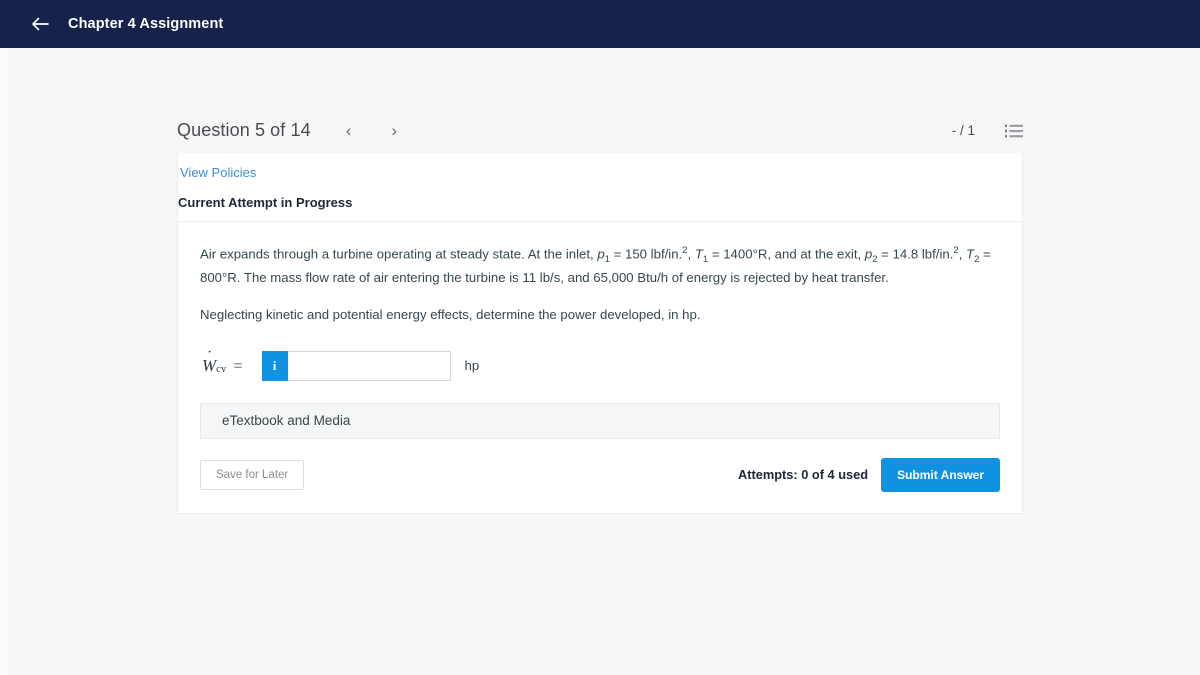 The image size is (1200, 675). I want to click on attempts-counter: Attempts: 0 of 4 used, so click(803, 475).